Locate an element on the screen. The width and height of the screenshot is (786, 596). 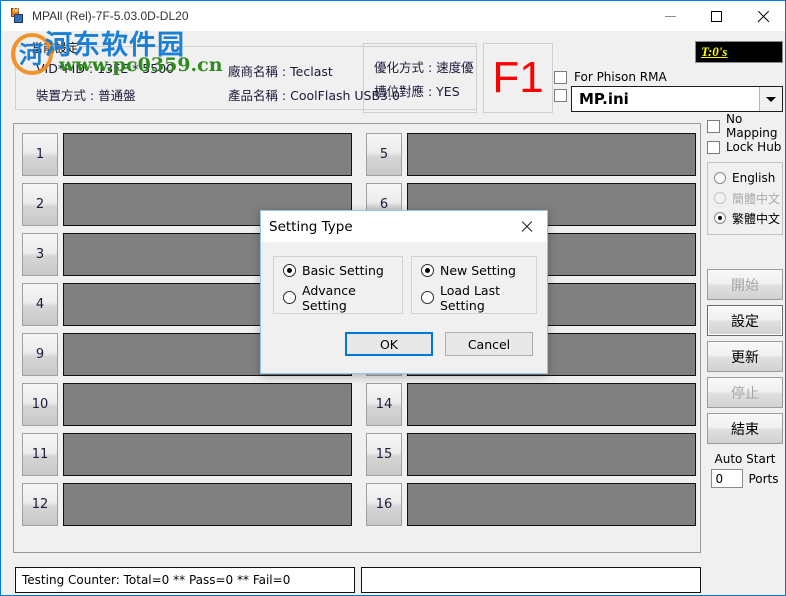
vid-pid-value: VID*PID : 13FE * 5500 is located at coordinates (105, 68).